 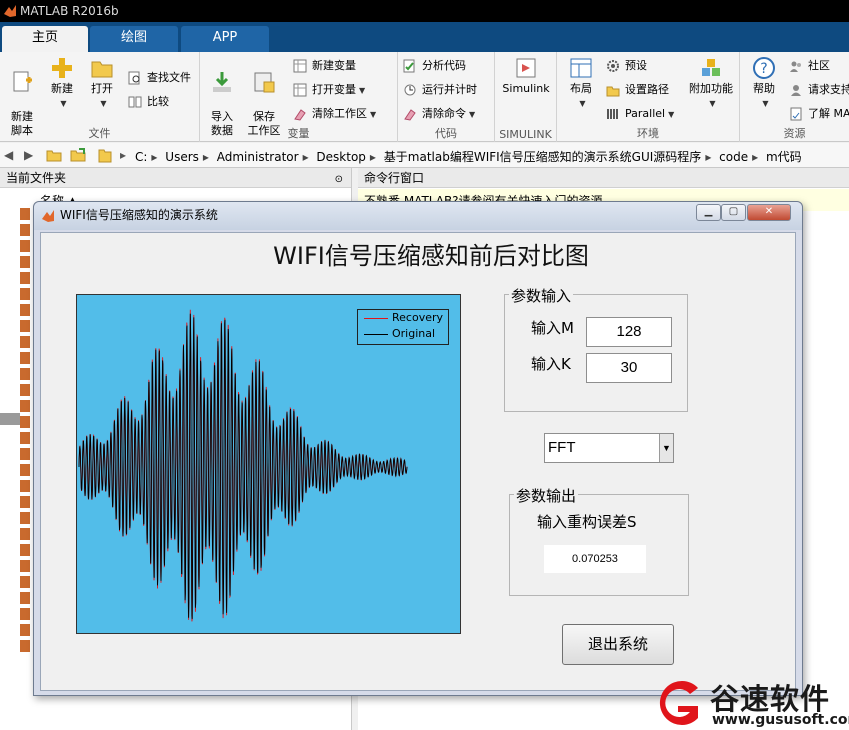 I want to click on layout-icon, so click(x=581, y=68).